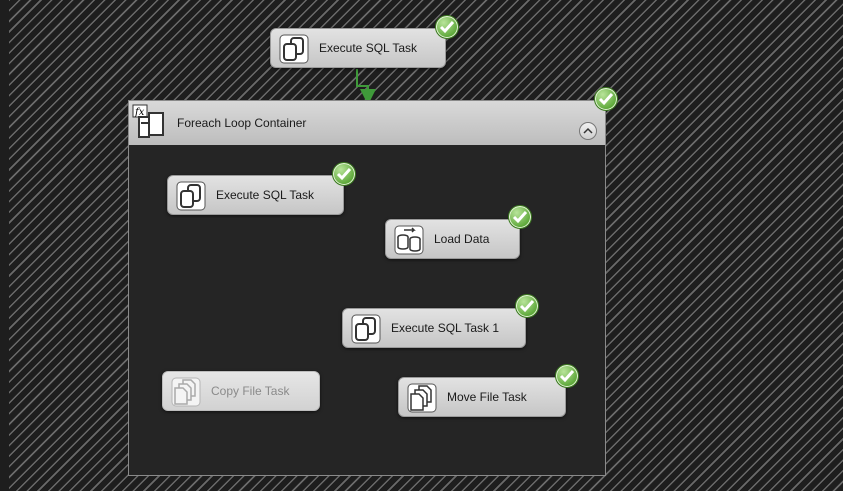 The width and height of the screenshot is (843, 491). I want to click on data-flow-icon, so click(409, 240).